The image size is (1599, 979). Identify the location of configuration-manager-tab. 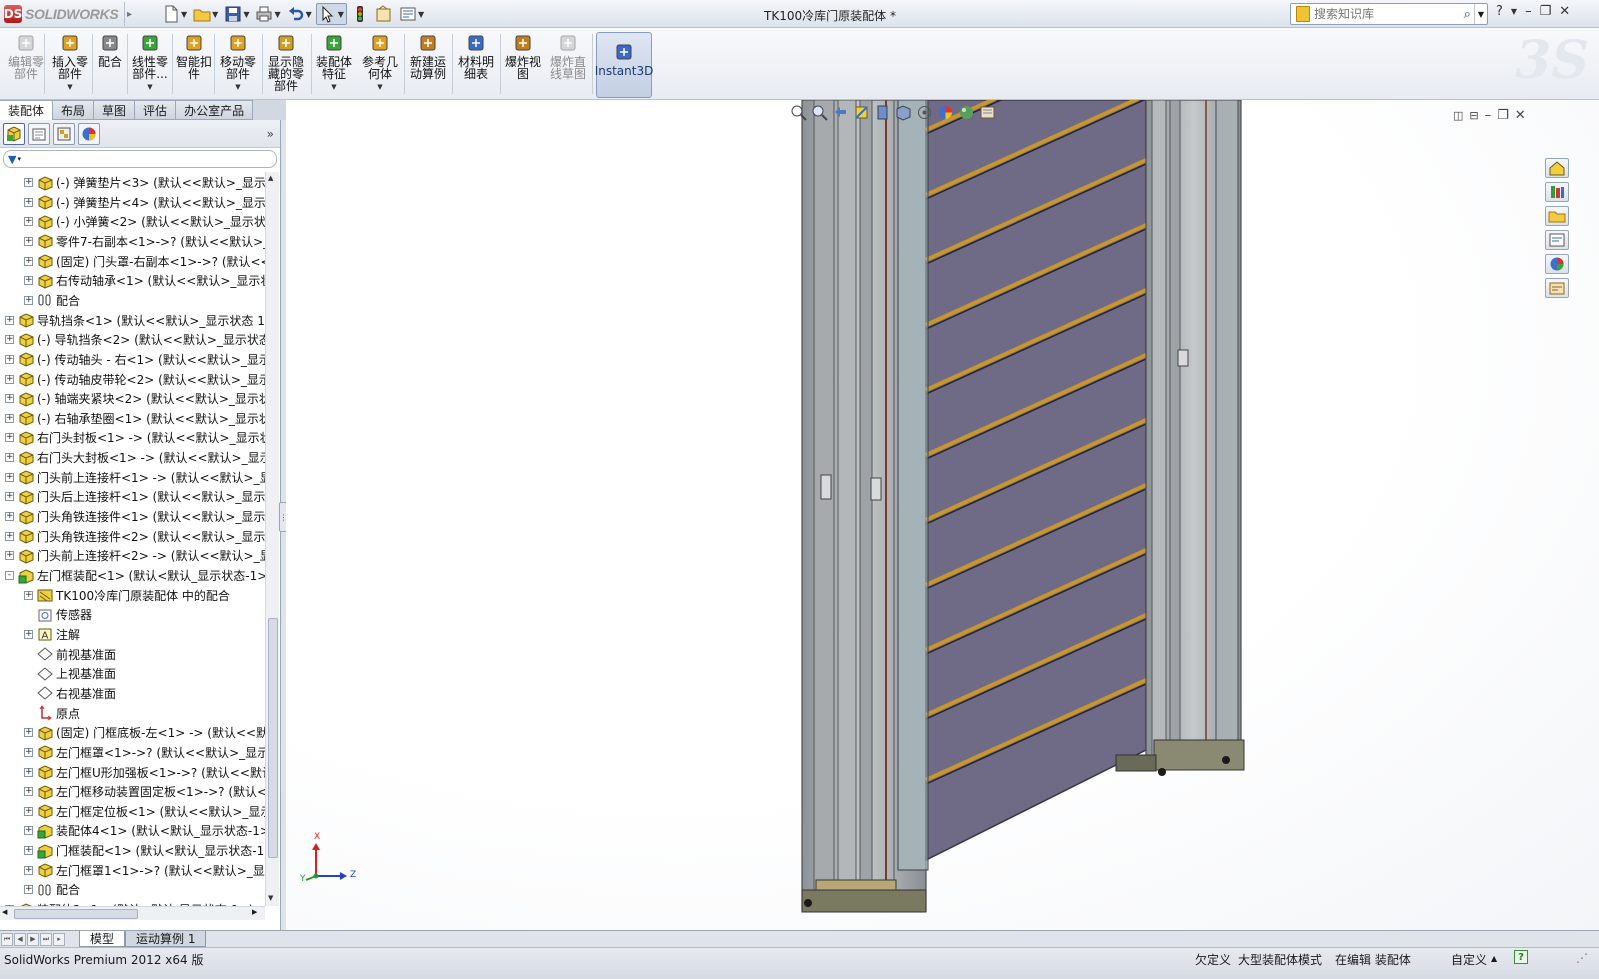
(64, 133).